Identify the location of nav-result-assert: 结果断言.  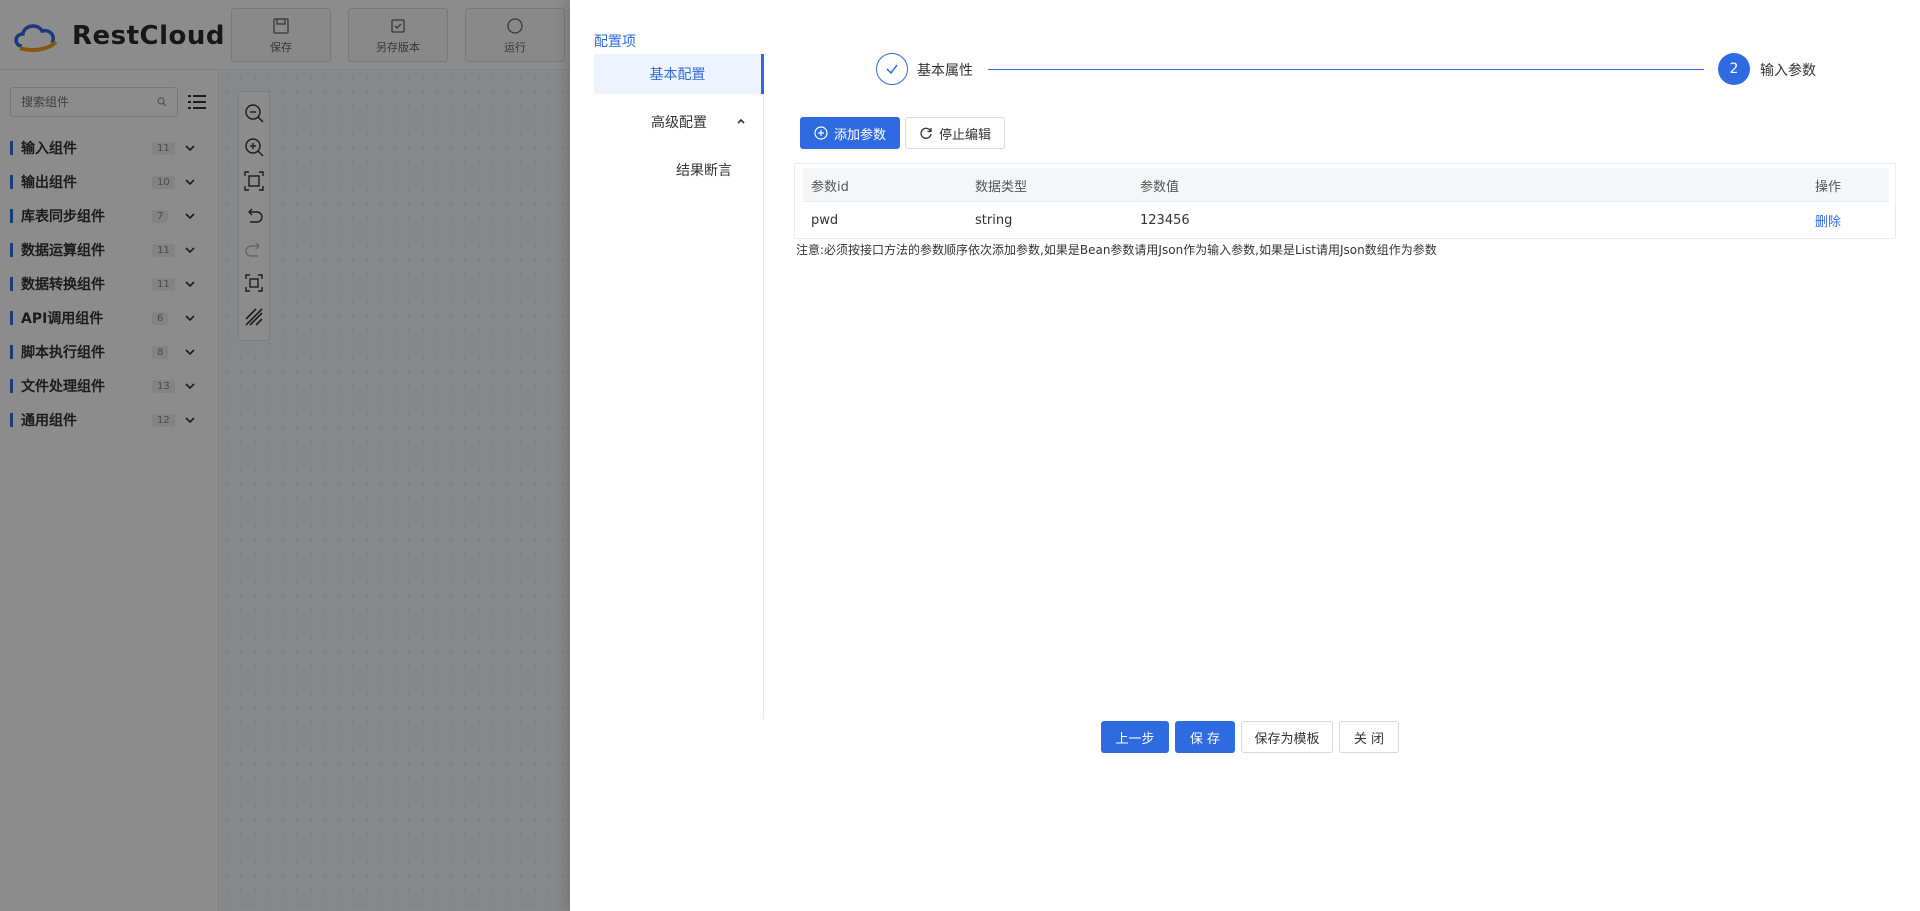
(679, 170).